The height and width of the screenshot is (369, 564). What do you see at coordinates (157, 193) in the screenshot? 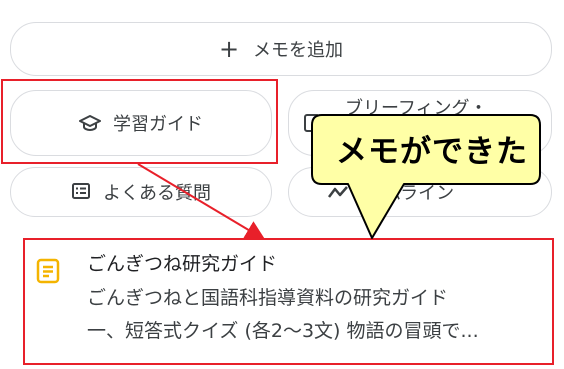
I see `faq-label: よくある質問` at bounding box center [157, 193].